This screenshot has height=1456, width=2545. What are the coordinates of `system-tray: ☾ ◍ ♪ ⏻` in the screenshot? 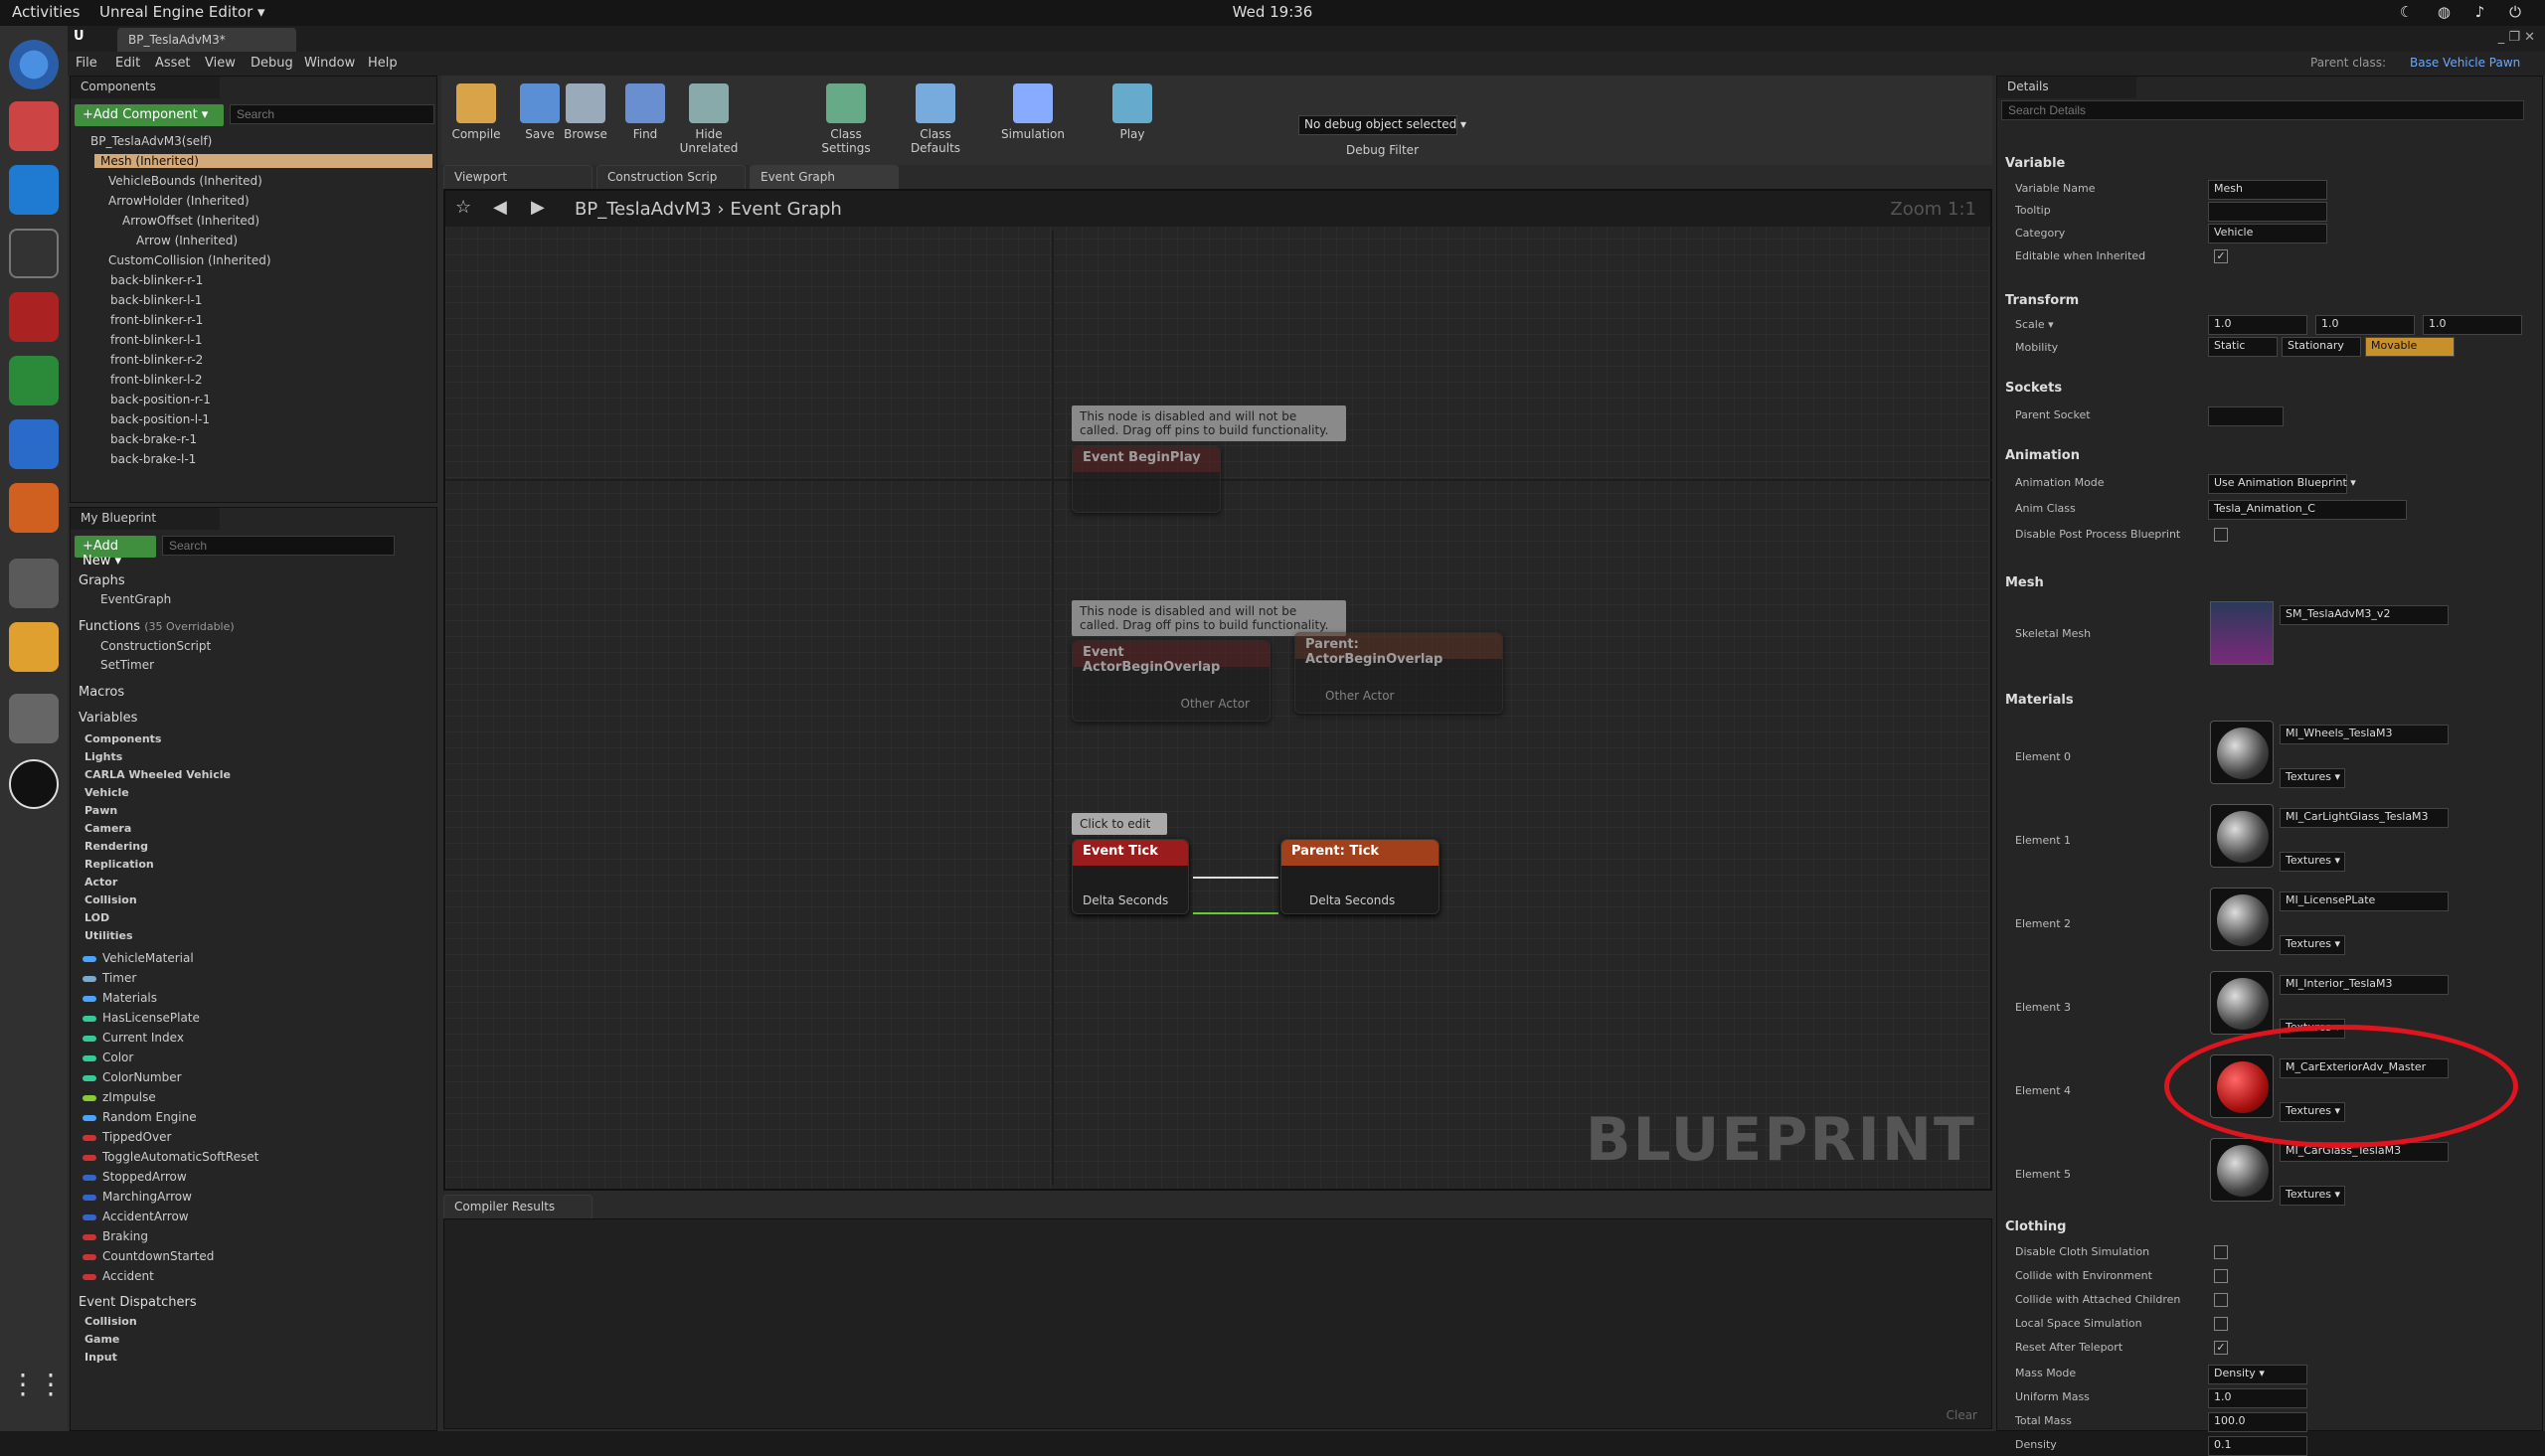 It's located at (2465, 12).